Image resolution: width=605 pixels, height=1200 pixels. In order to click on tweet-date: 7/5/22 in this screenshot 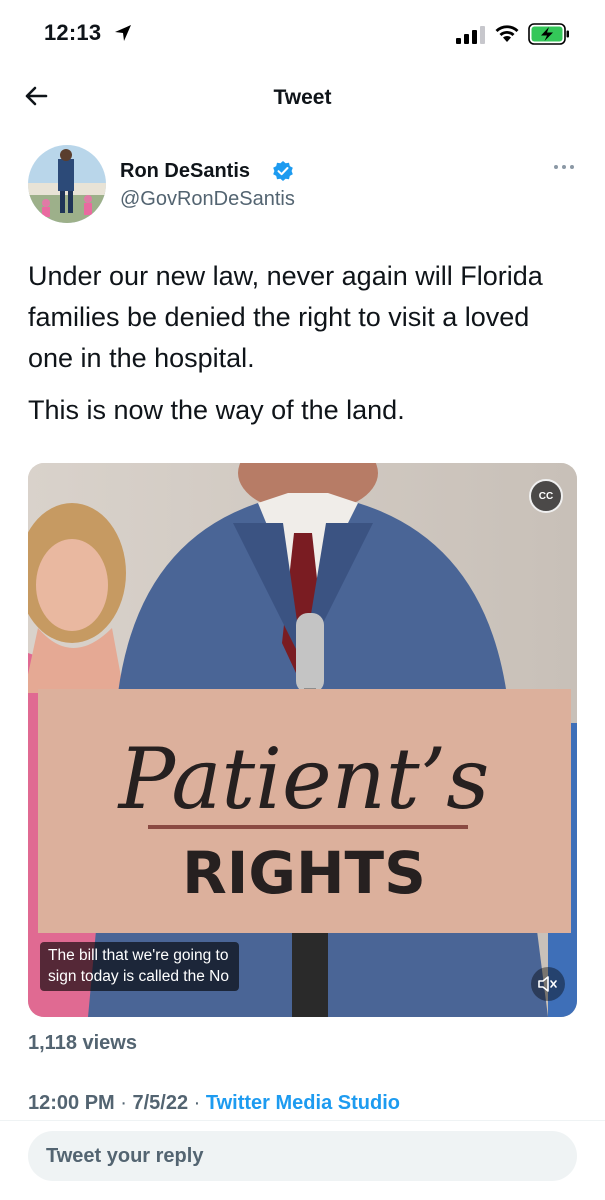, I will do `click(160, 1103)`.